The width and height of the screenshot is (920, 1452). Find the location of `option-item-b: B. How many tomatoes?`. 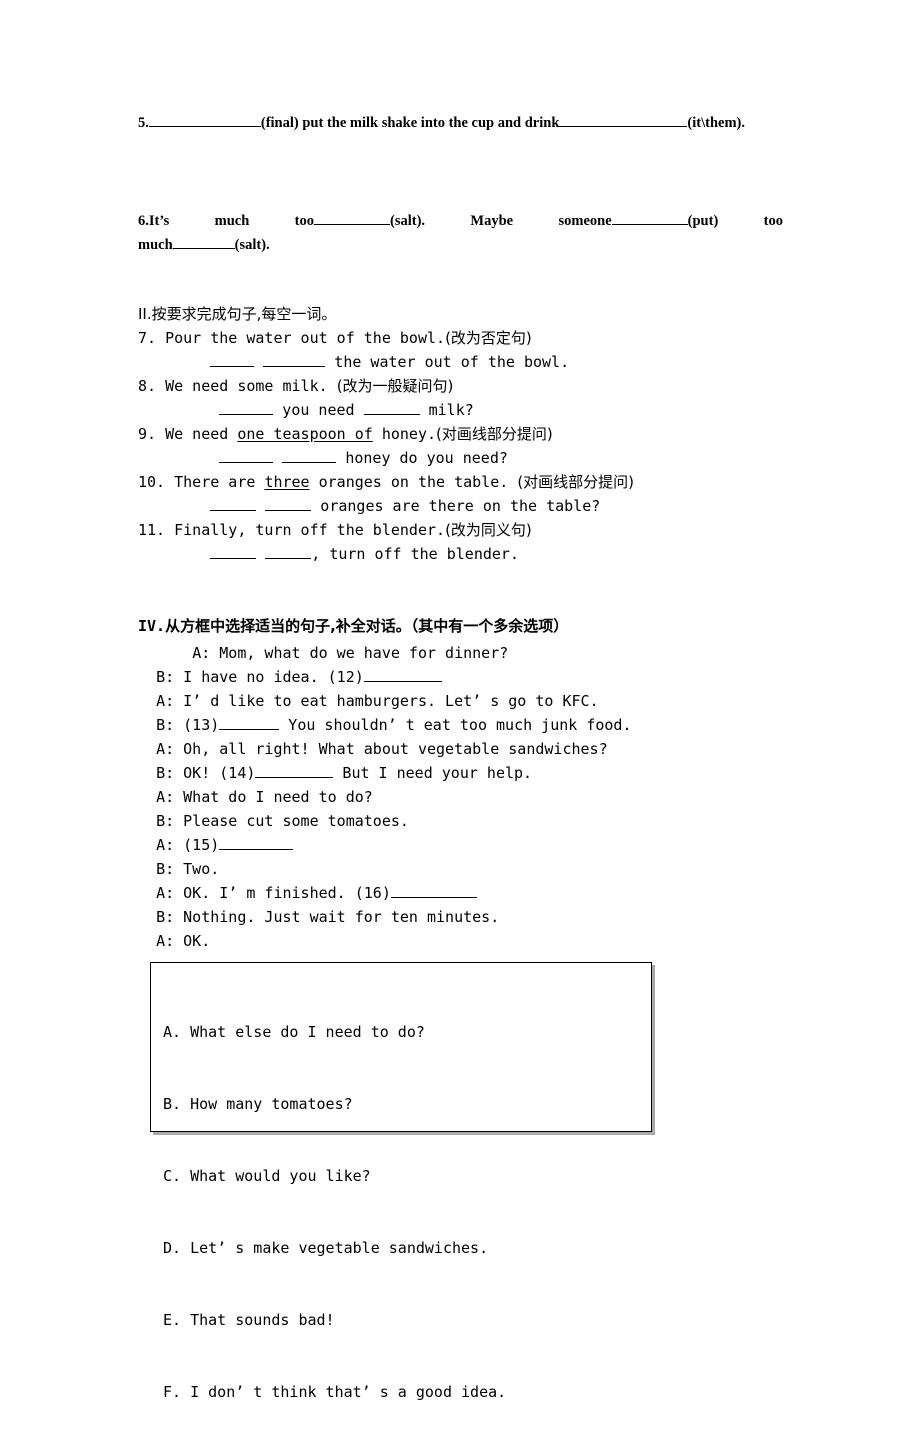

option-item-b: B. How many tomatoes? is located at coordinates (407, 1104).